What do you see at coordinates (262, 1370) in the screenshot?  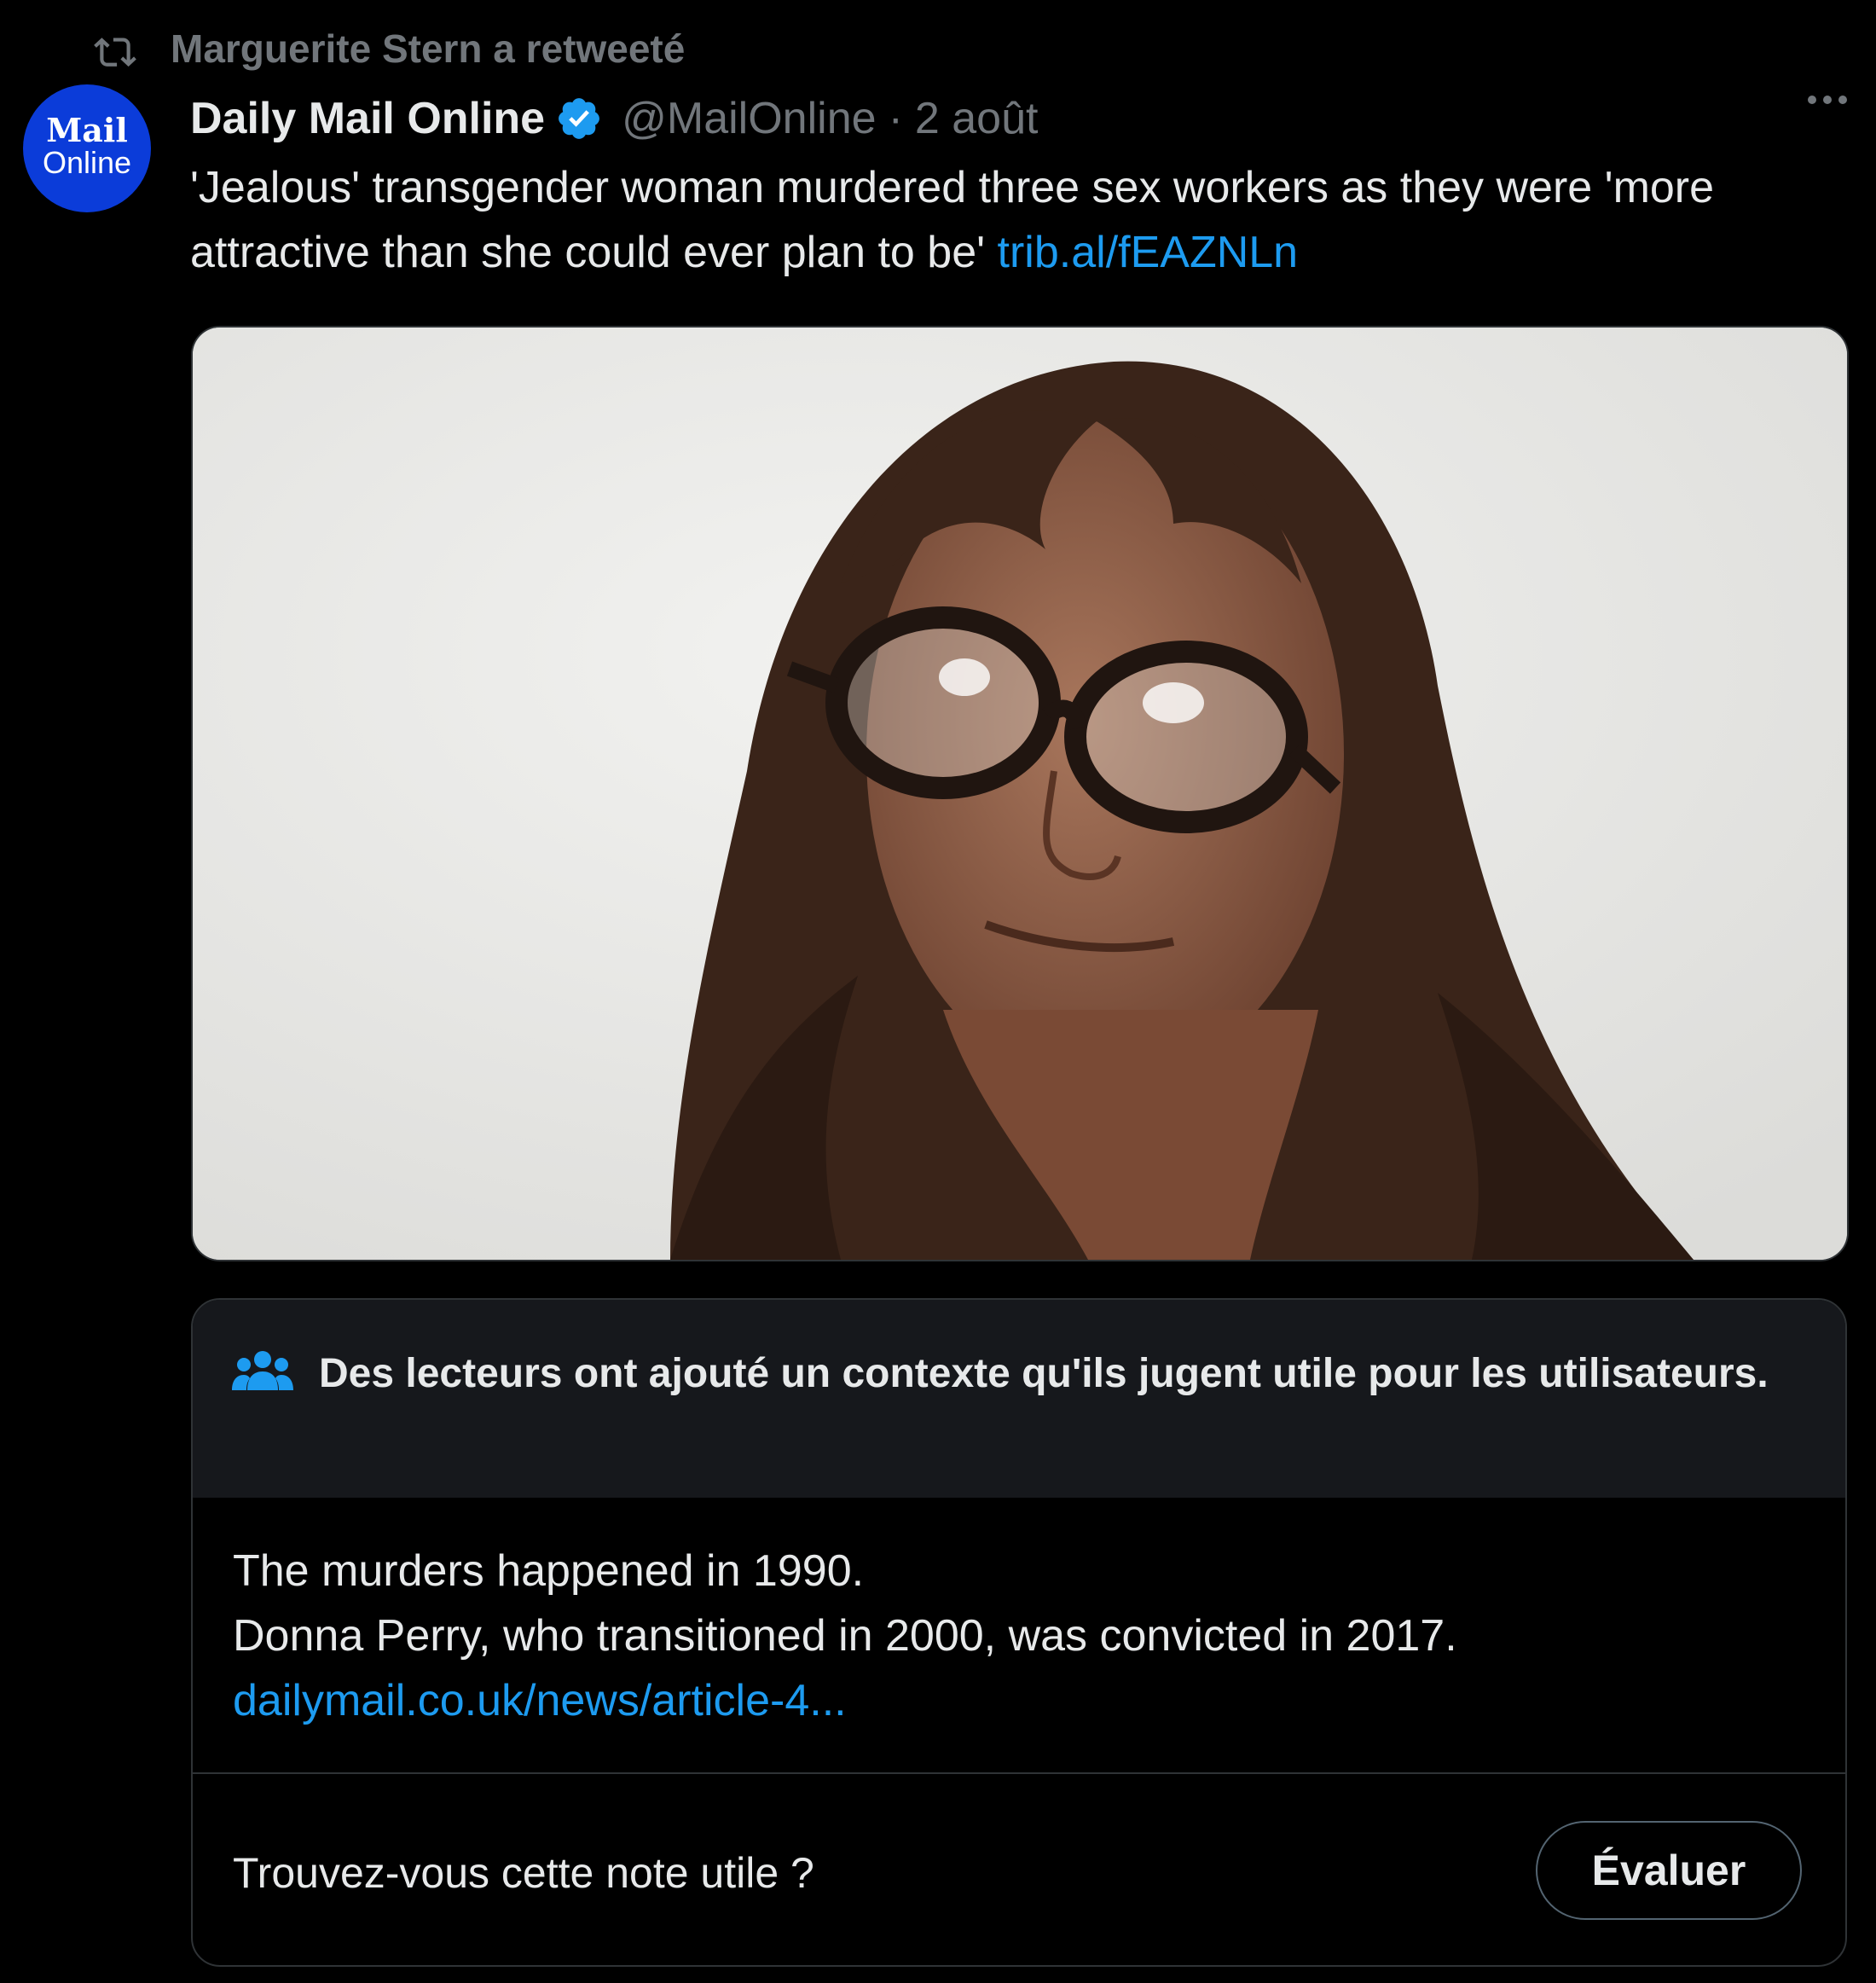 I see `people-icon` at bounding box center [262, 1370].